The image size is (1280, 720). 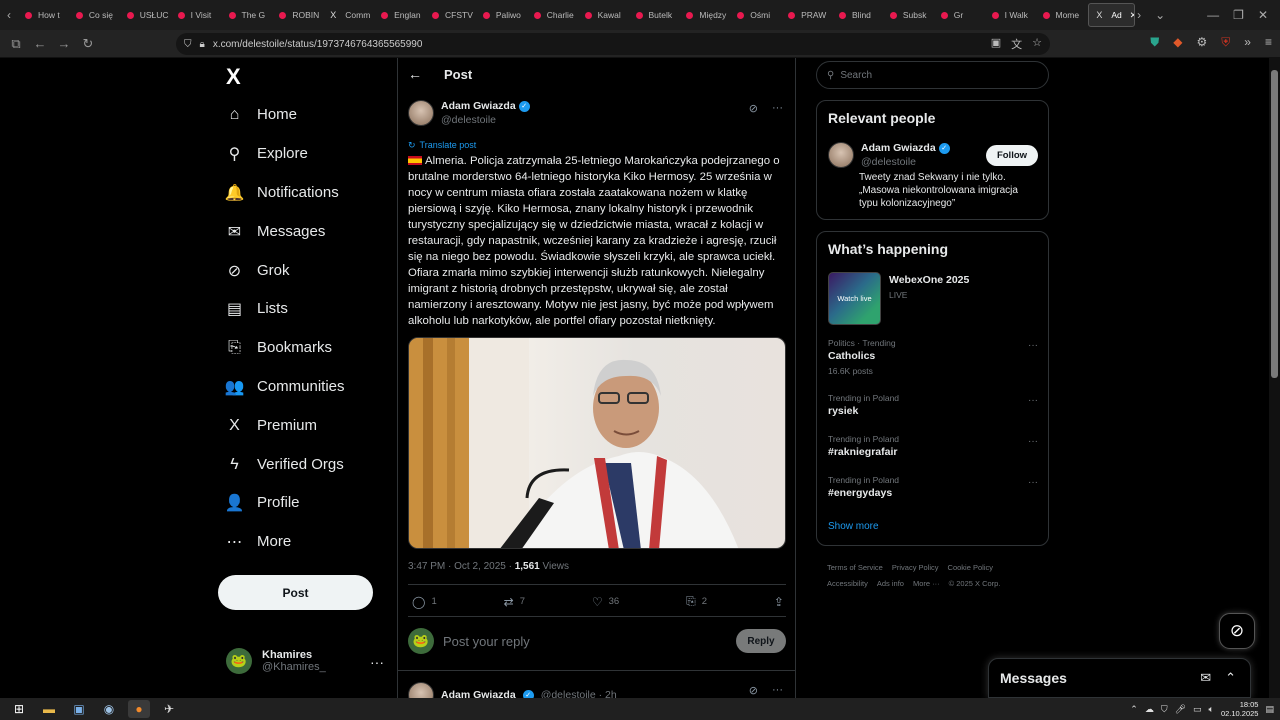 I want to click on nav-item-bookmarks: ⎘ Bookmarks, so click(x=279, y=348).